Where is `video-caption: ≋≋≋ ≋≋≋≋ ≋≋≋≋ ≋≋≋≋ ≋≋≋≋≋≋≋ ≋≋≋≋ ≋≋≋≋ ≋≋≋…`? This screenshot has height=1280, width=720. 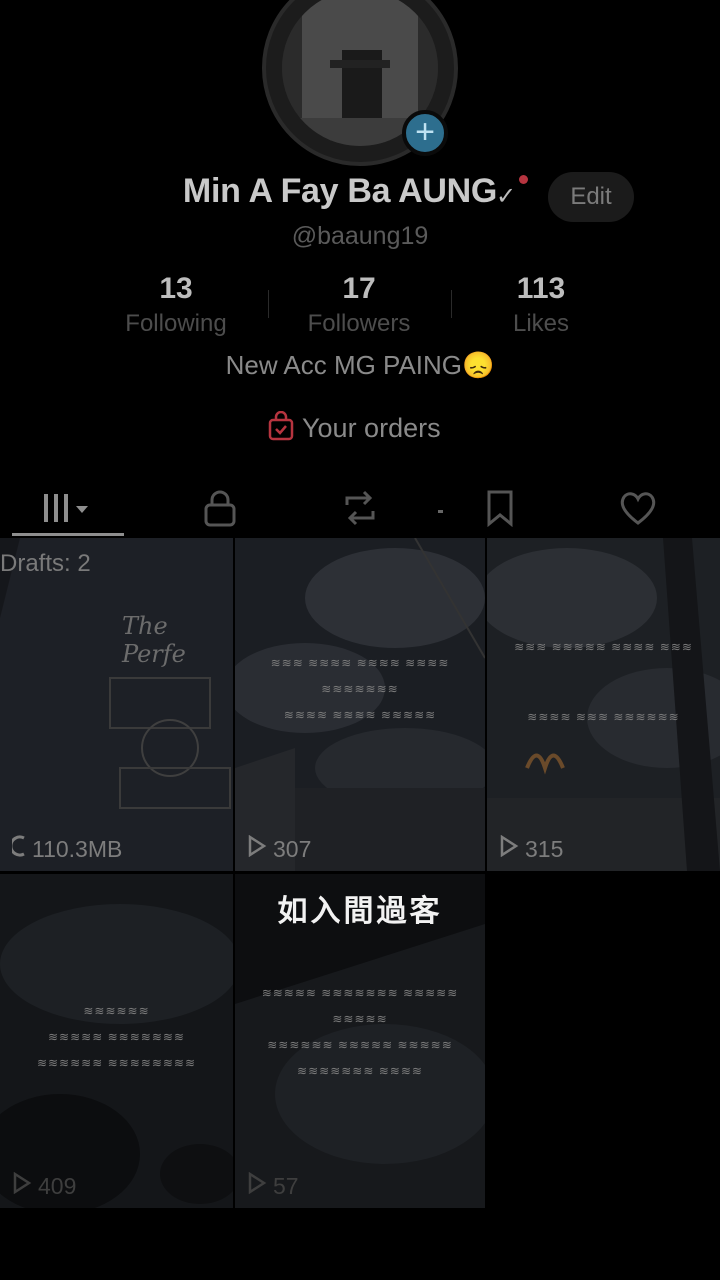 video-caption: ≋≋≋ ≋≋≋≋ ≋≋≋≋ ≋≋≋≋ ≋≋≋≋≋≋≋ ≋≋≋≋ ≋≋≋≋ ≋≋≋… is located at coordinates (360, 689).